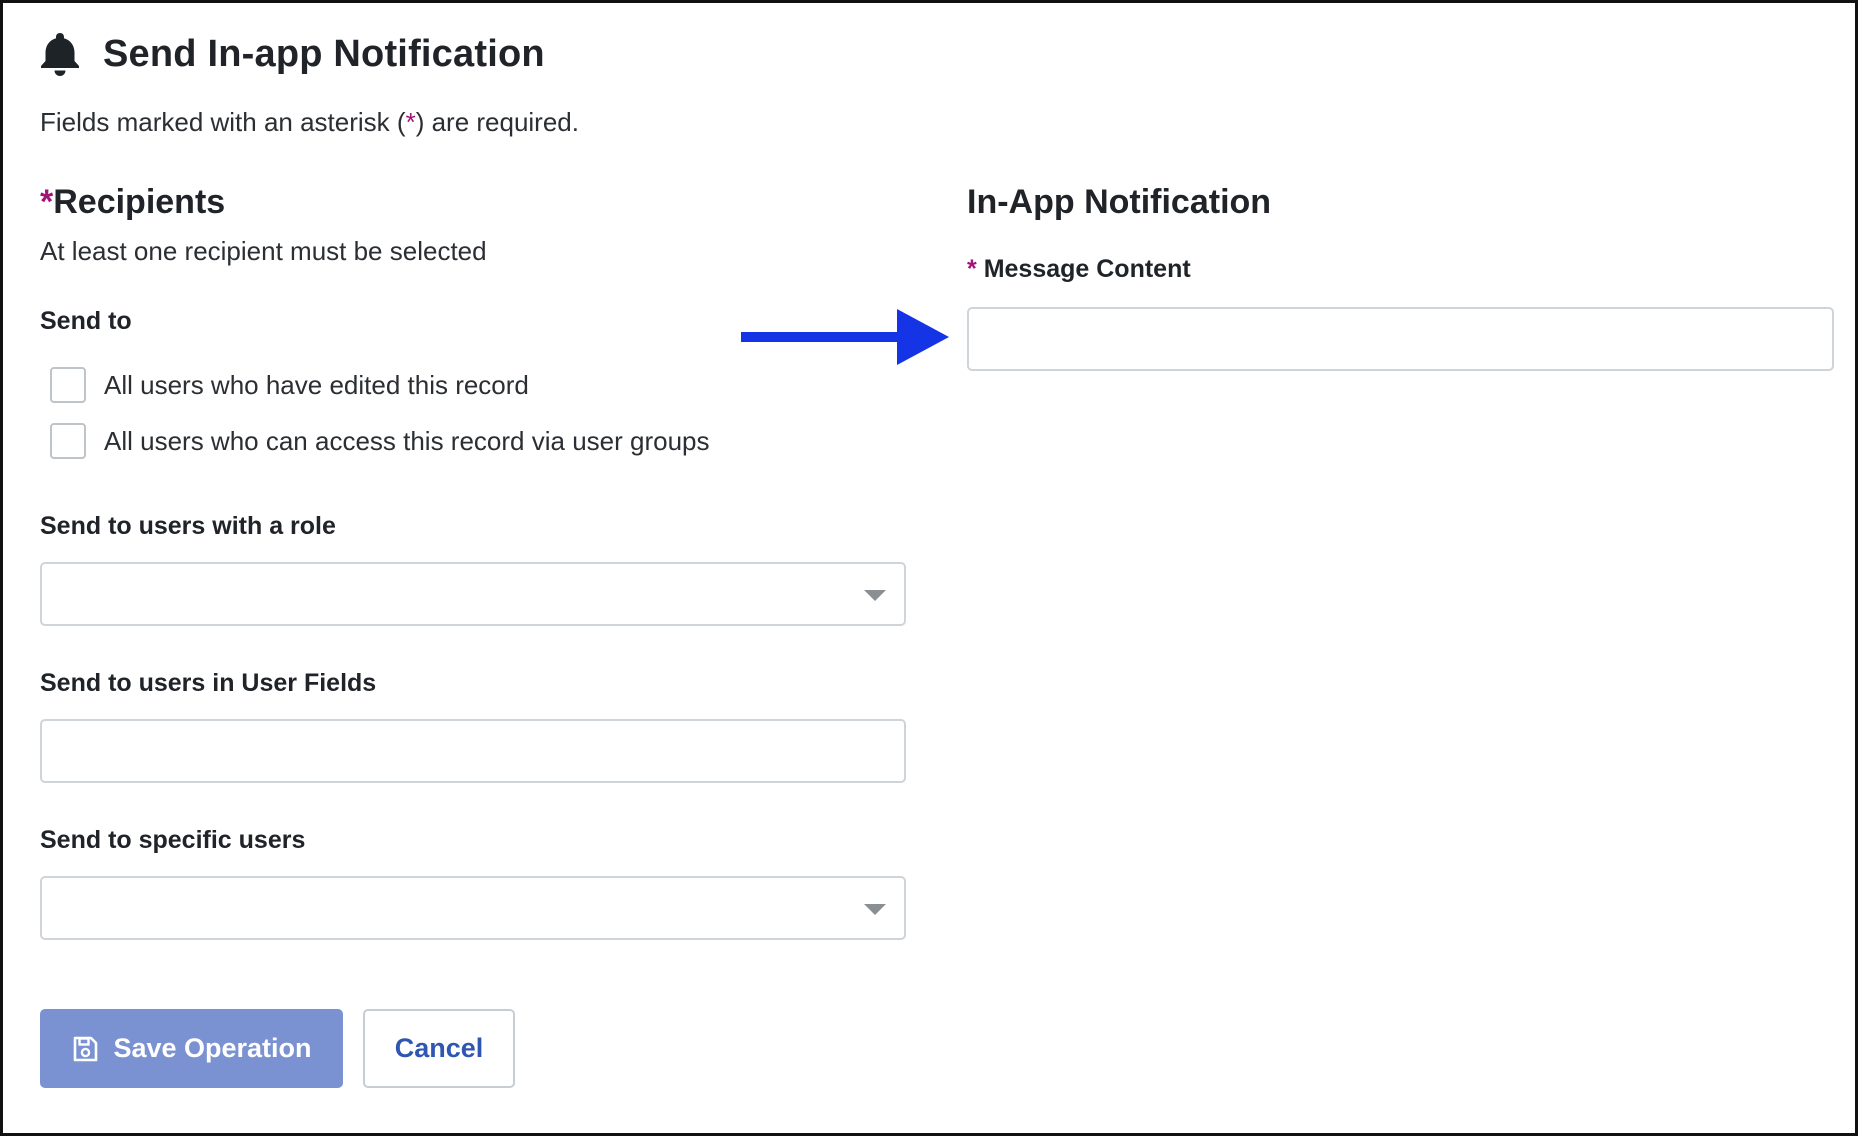 The width and height of the screenshot is (1858, 1136). What do you see at coordinates (208, 683) in the screenshot?
I see `user-fields-label: Send to users in User Fields` at bounding box center [208, 683].